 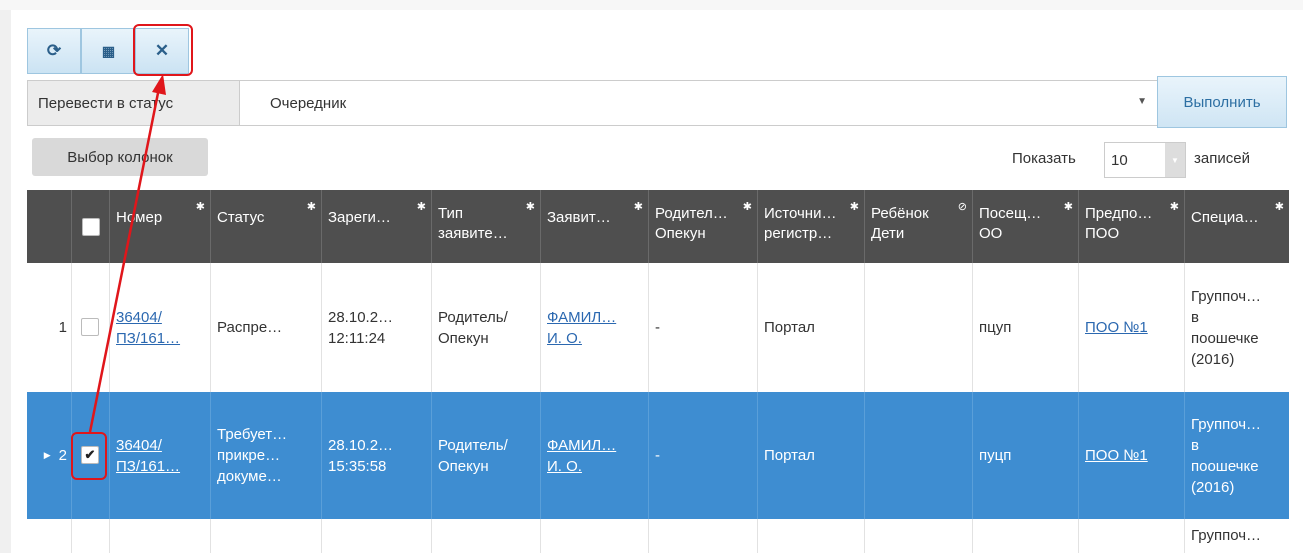 I want to click on choose-columns-button: Выбор колонок, so click(x=120, y=157).